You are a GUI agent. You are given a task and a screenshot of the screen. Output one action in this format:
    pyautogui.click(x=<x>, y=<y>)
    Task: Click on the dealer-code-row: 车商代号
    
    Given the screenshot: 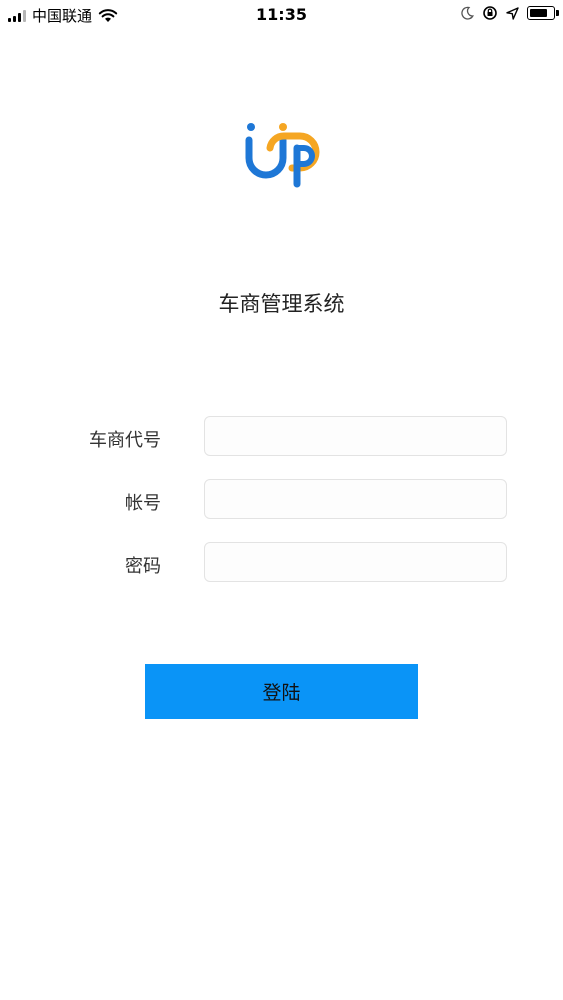 What is the action you would take?
    pyautogui.click(x=281, y=438)
    